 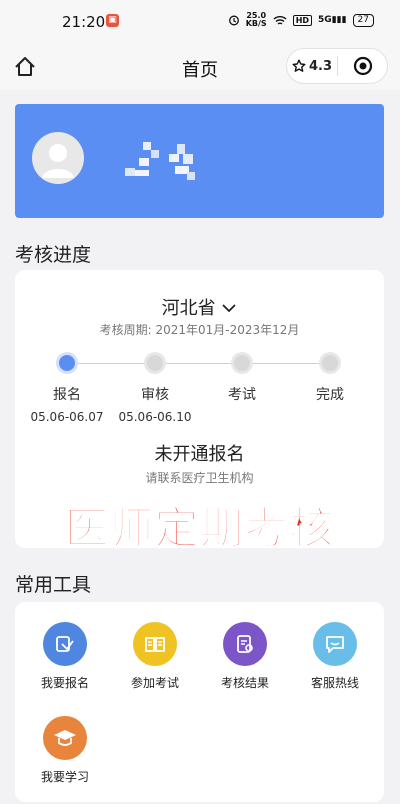 I want to click on cellular-signal: 5G▮▮▮, so click(x=332, y=20).